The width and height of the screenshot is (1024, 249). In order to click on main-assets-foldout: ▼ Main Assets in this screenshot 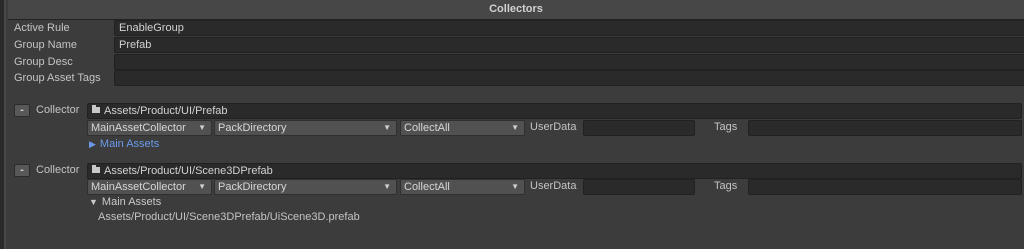, I will do `click(125, 202)`.